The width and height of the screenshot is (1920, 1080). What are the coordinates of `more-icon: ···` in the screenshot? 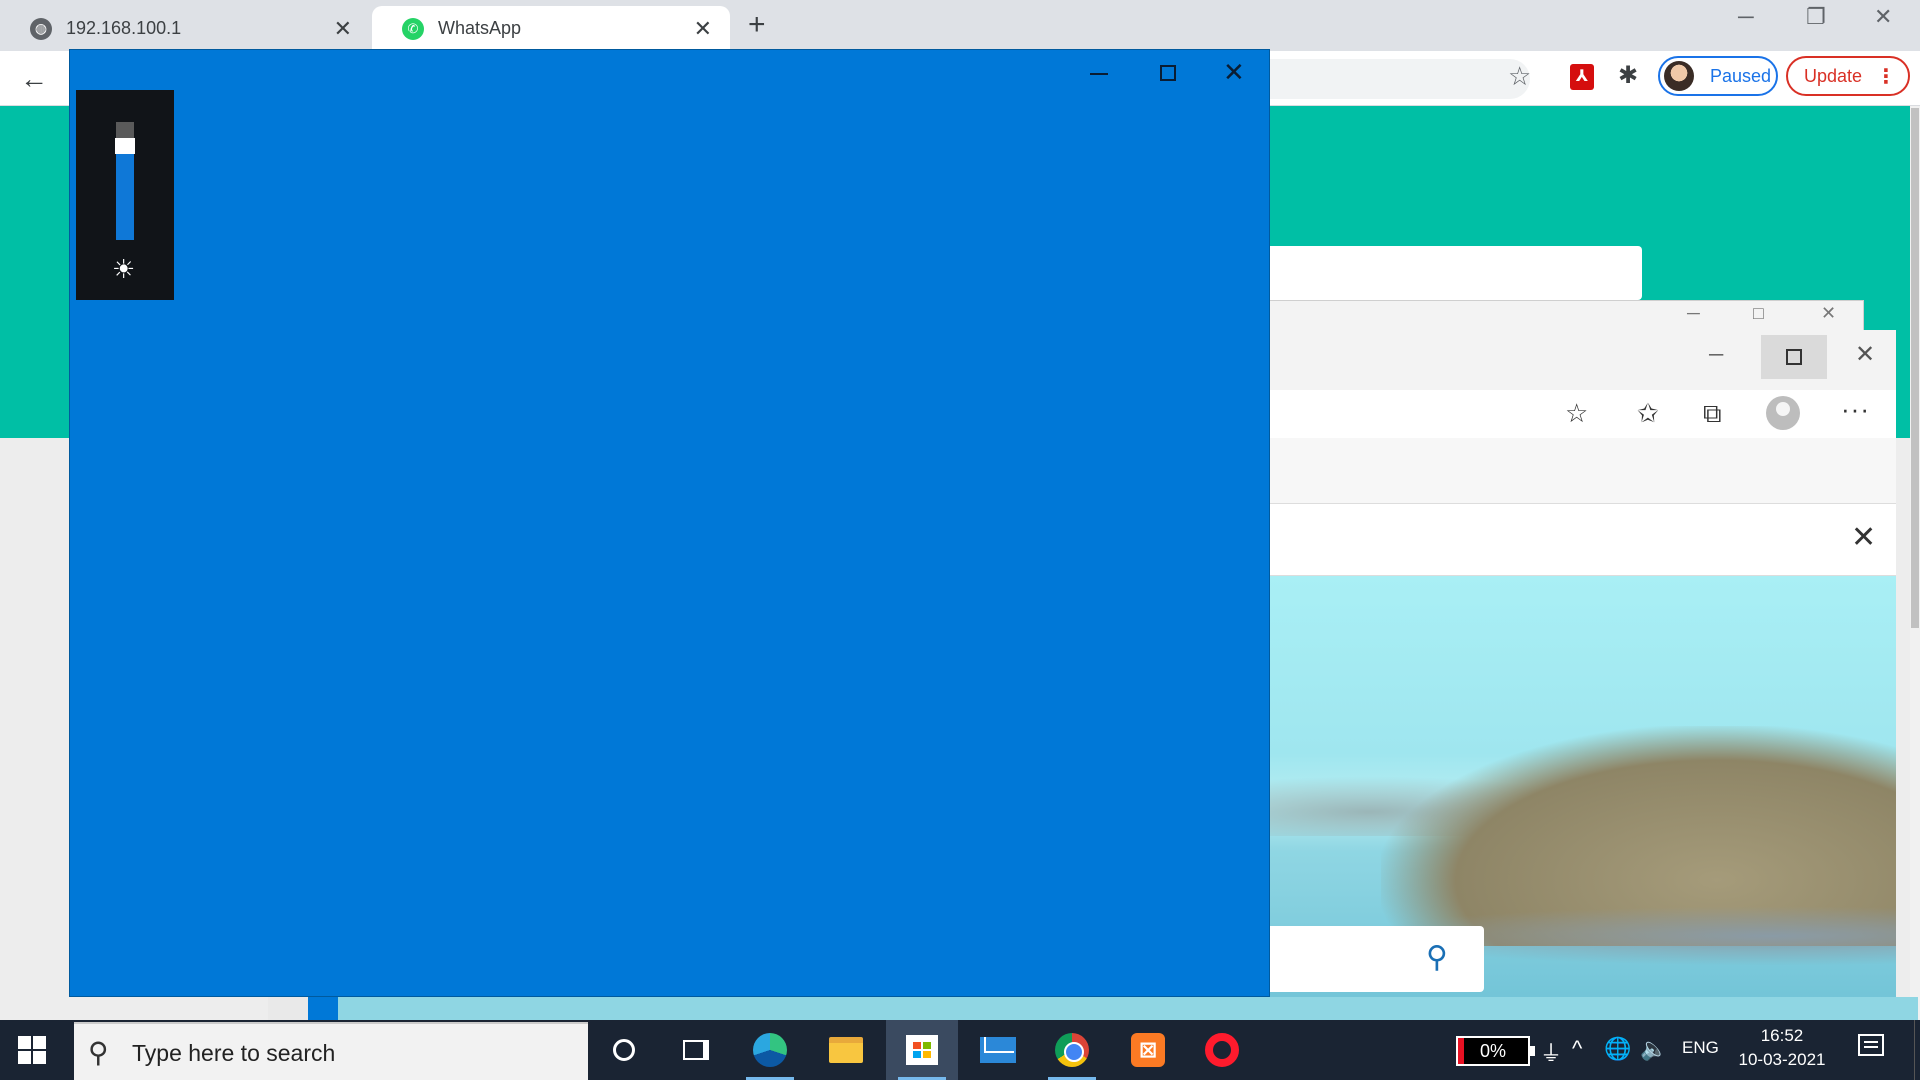 It's located at (1855, 409).